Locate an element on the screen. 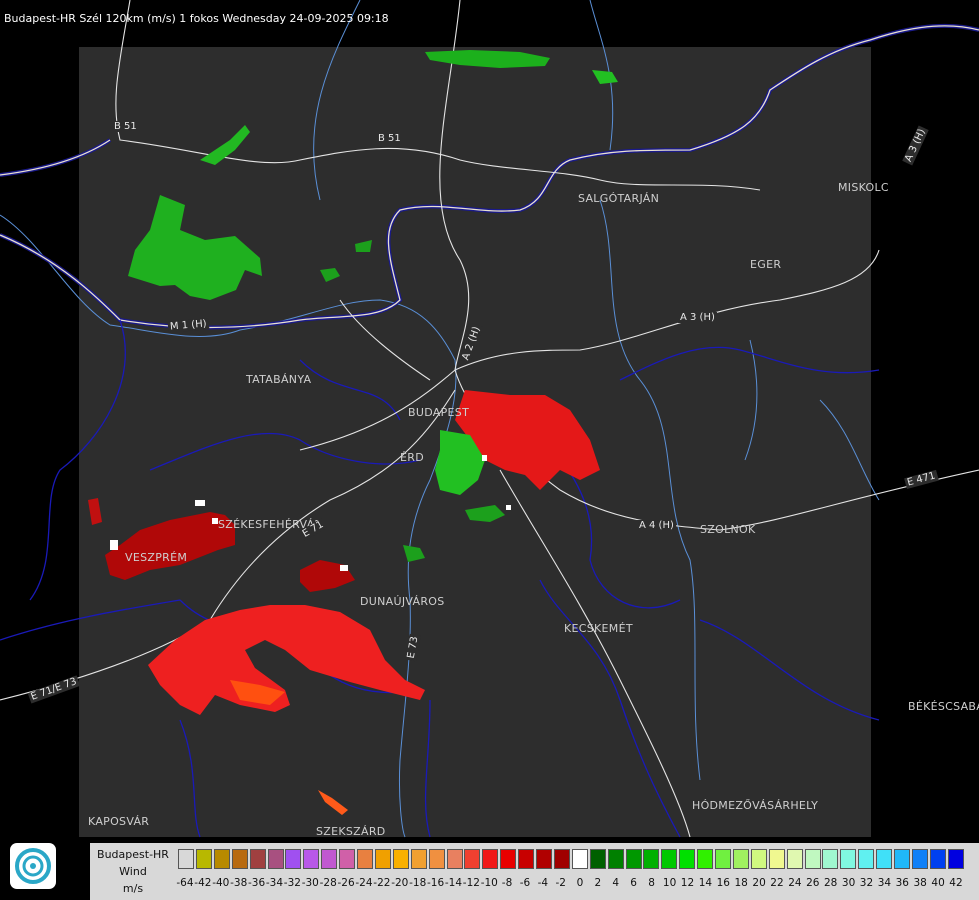  legend-tick-label: 0 is located at coordinates (580, 883).